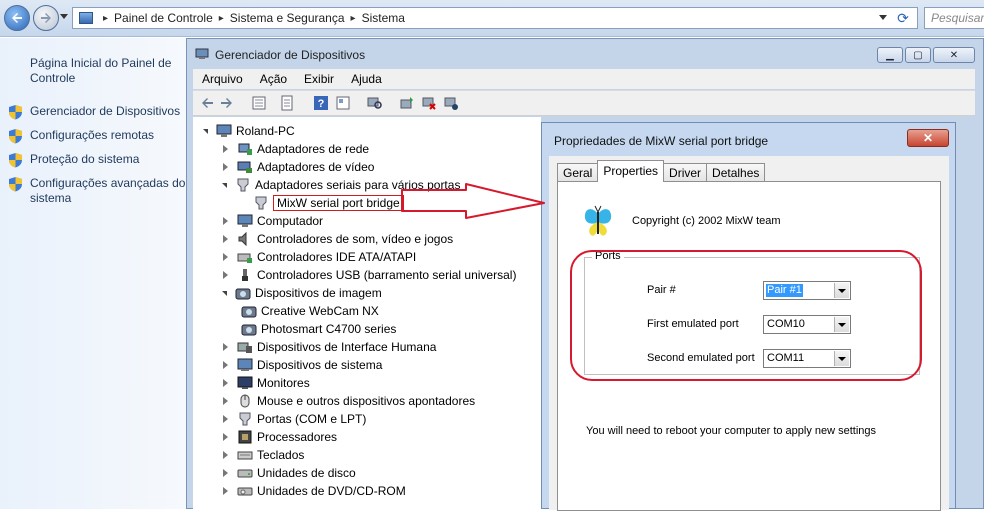 Image resolution: width=984 pixels, height=511 pixels. What do you see at coordinates (279, 437) in the screenshot?
I see `tree-item-processors: Processadores` at bounding box center [279, 437].